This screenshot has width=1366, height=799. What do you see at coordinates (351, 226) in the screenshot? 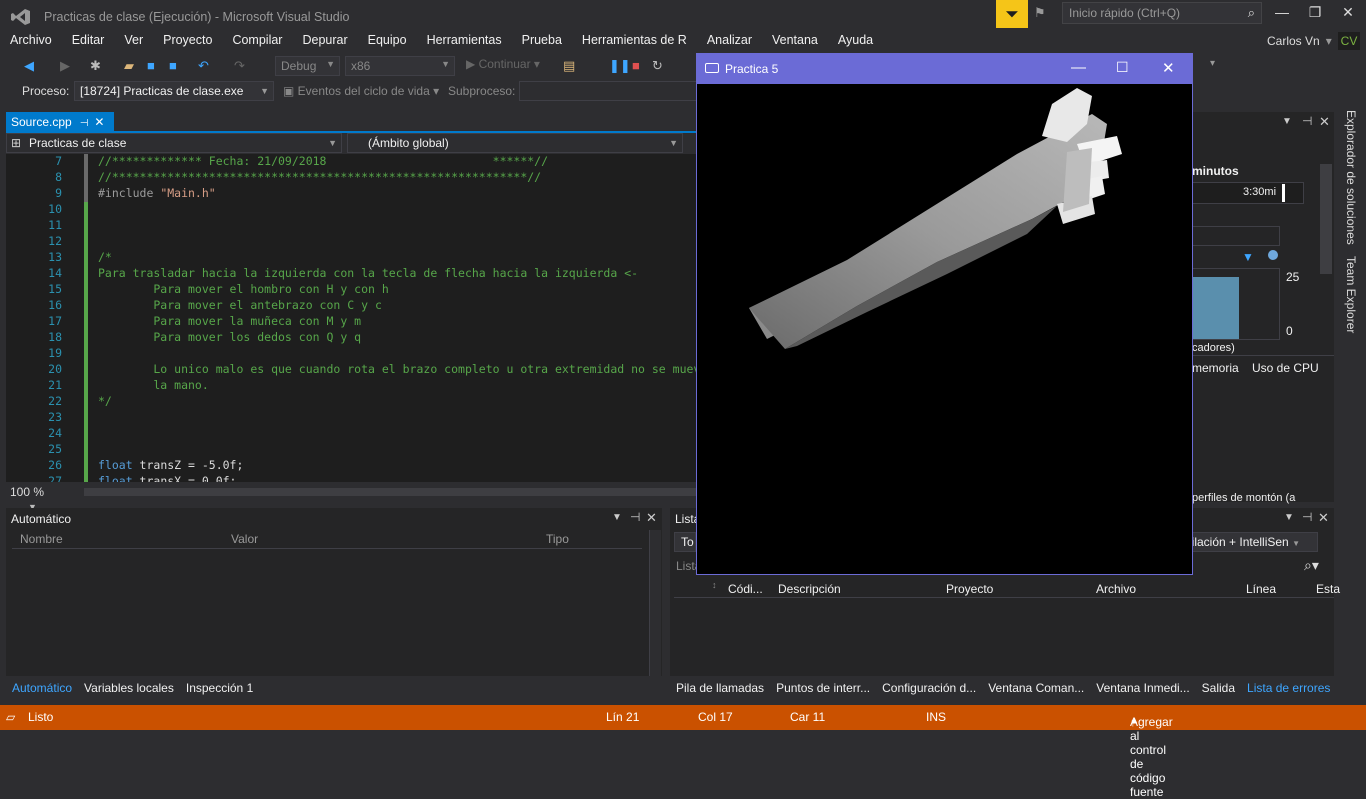
I see `code-line: 11` at bounding box center [351, 226].